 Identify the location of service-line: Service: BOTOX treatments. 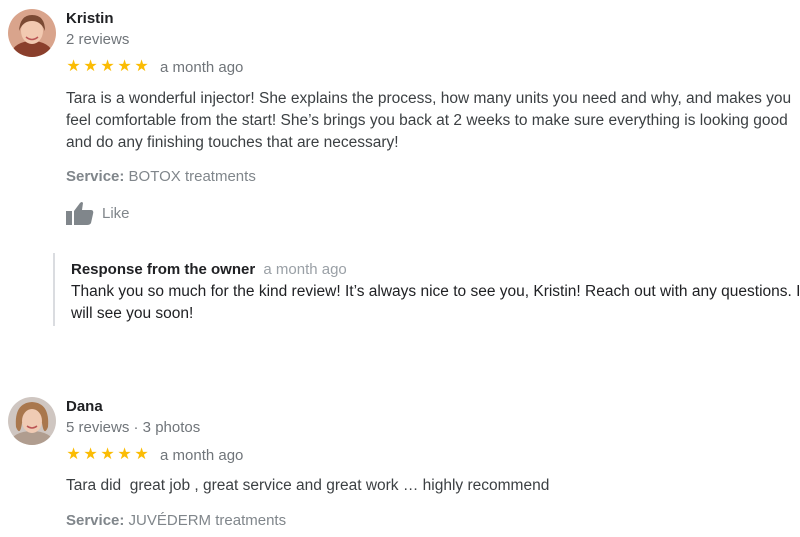
(161, 176).